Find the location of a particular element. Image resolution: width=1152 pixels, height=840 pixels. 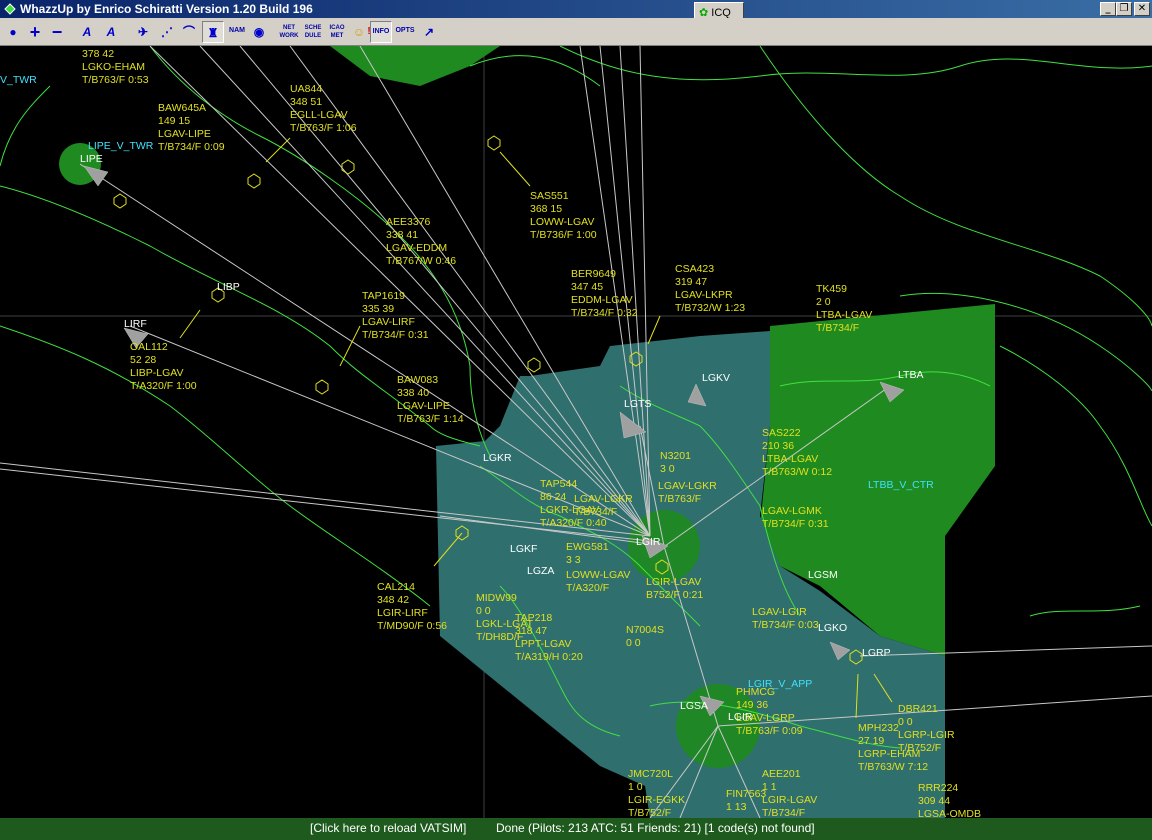

flight-label: UA844 348 51 EGLL-LGAV T/B763/F 1:06 is located at coordinates (323, 109).